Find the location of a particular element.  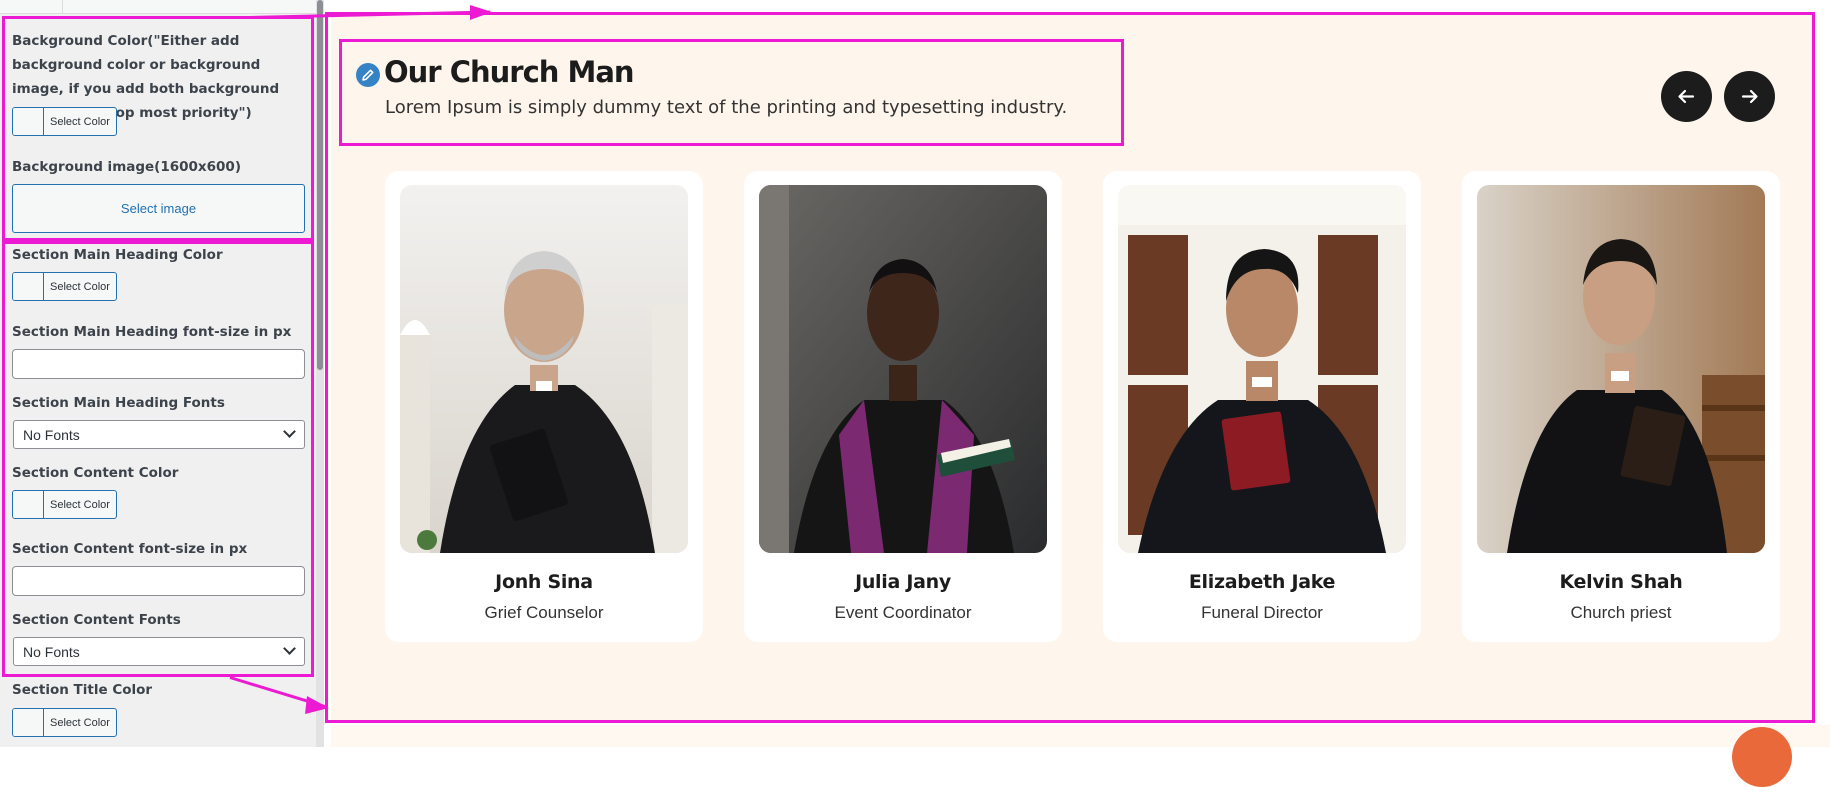

content-fonts-select: No Fonts is located at coordinates (159, 651).